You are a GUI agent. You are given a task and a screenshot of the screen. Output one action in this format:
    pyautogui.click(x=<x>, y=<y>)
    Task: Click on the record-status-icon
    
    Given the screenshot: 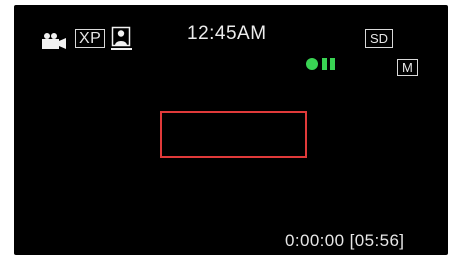 What is the action you would take?
    pyautogui.click(x=320, y=64)
    